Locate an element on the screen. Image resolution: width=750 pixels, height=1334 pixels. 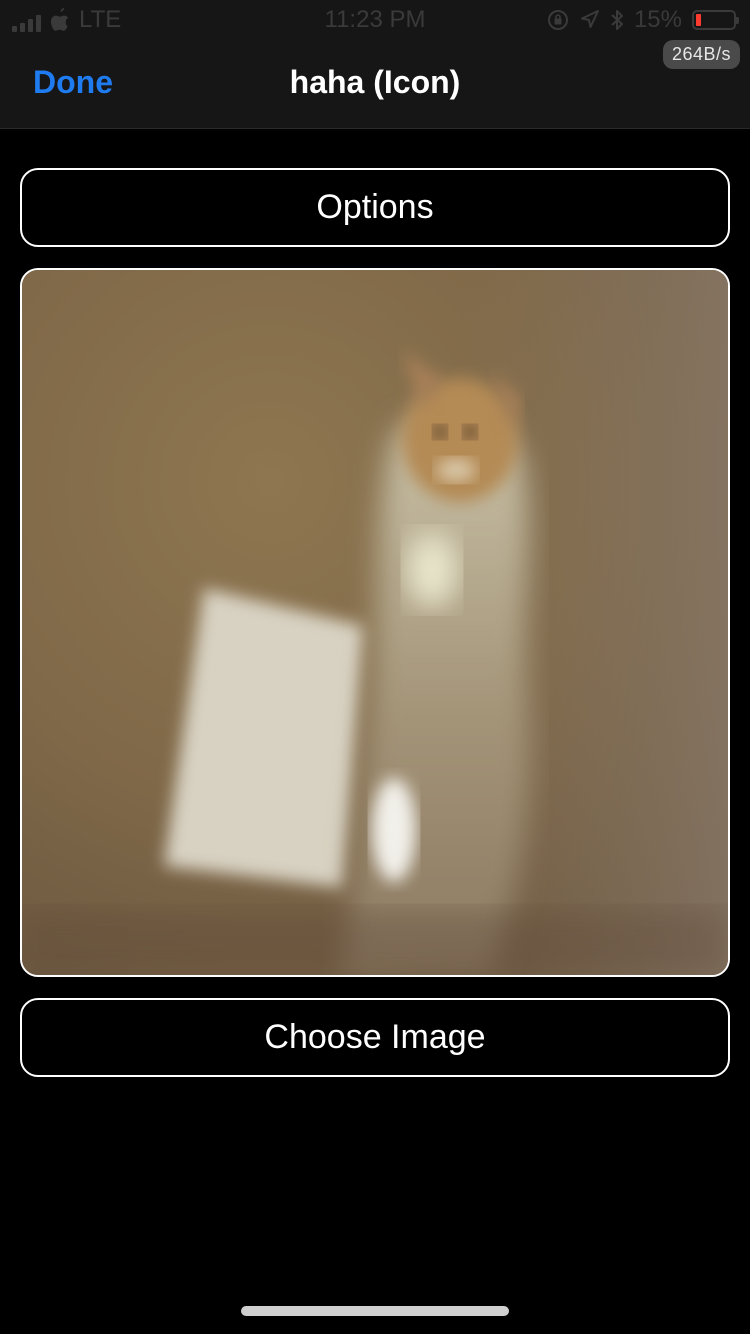
battery-percent: 15% is located at coordinates (657, 19).